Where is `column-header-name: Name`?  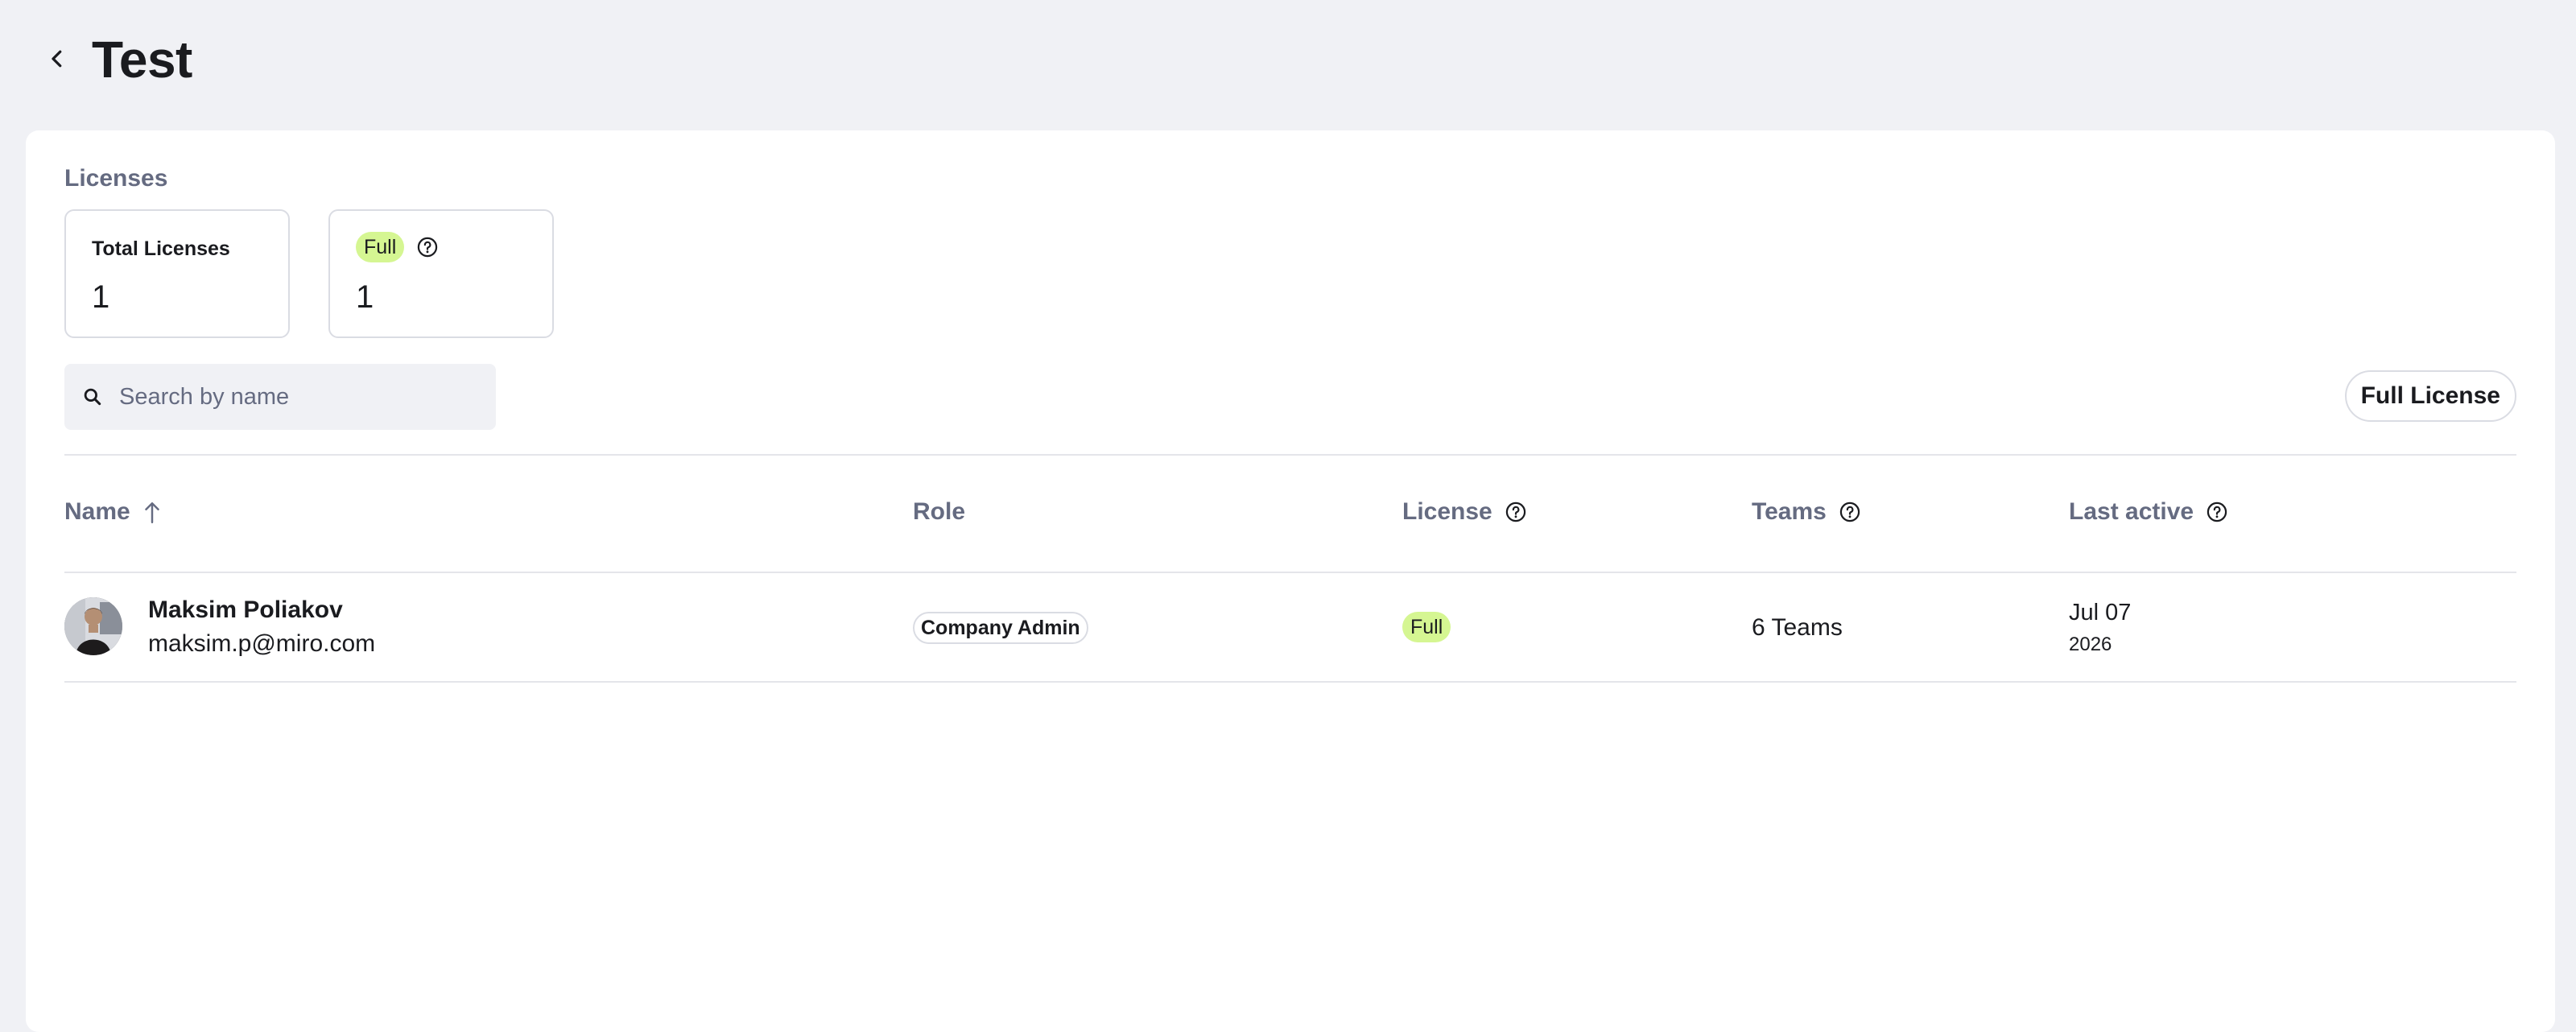
column-header-name: Name is located at coordinates (113, 512).